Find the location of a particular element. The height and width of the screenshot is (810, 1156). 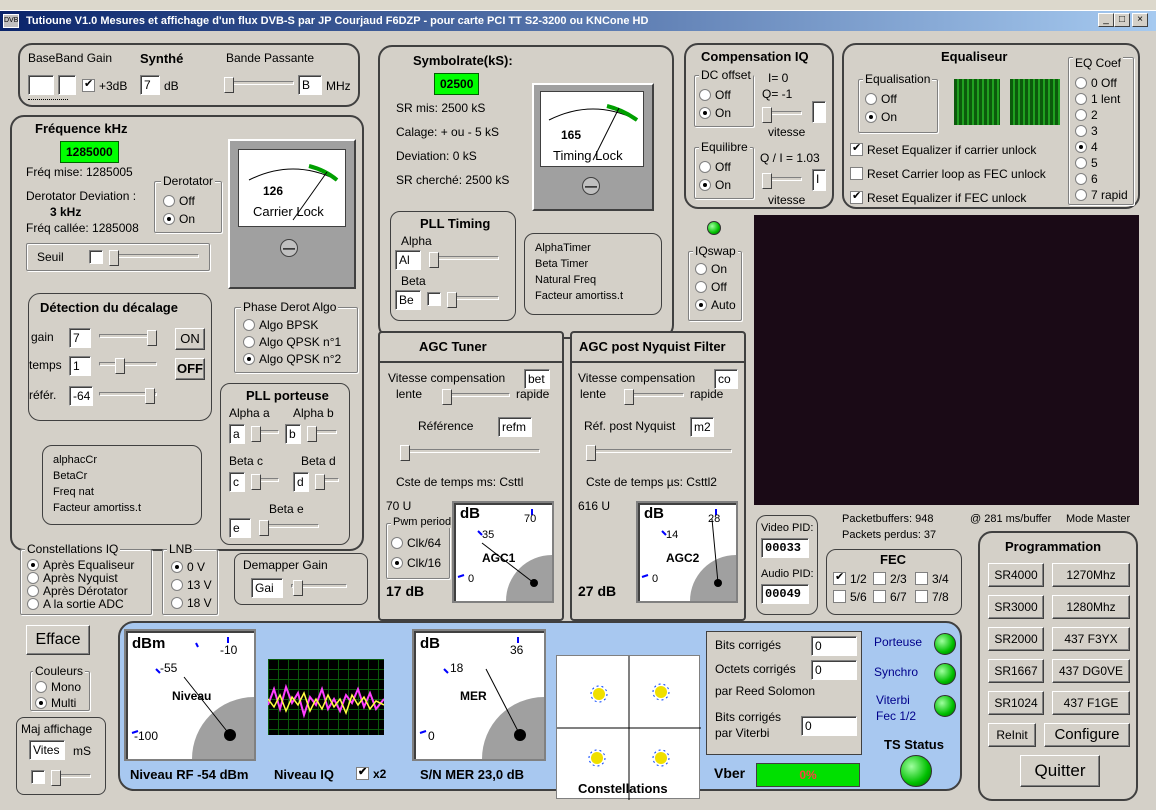

eq-coef-6-radio: 6 is located at coordinates (1086, 179).